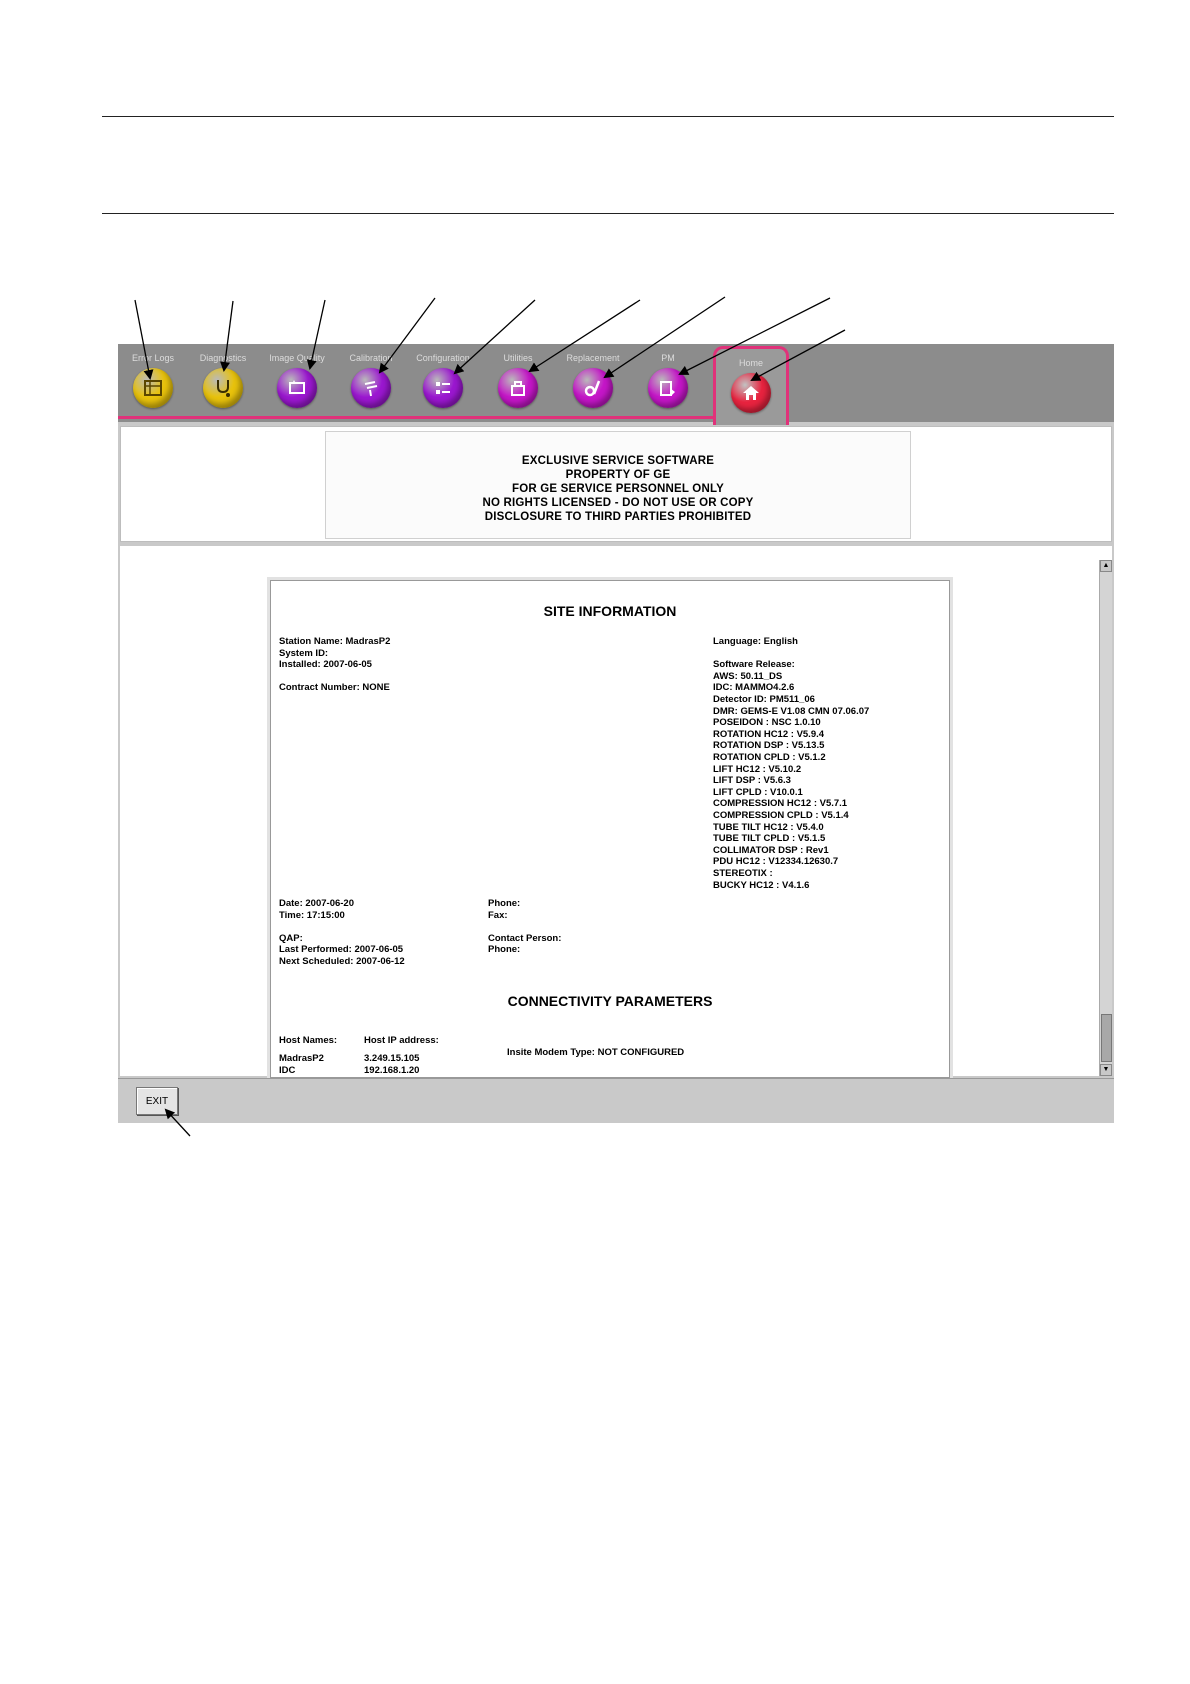 The image size is (1190, 1684). Describe the element at coordinates (608, 116) in the screenshot. I see `header-rule-top` at that location.